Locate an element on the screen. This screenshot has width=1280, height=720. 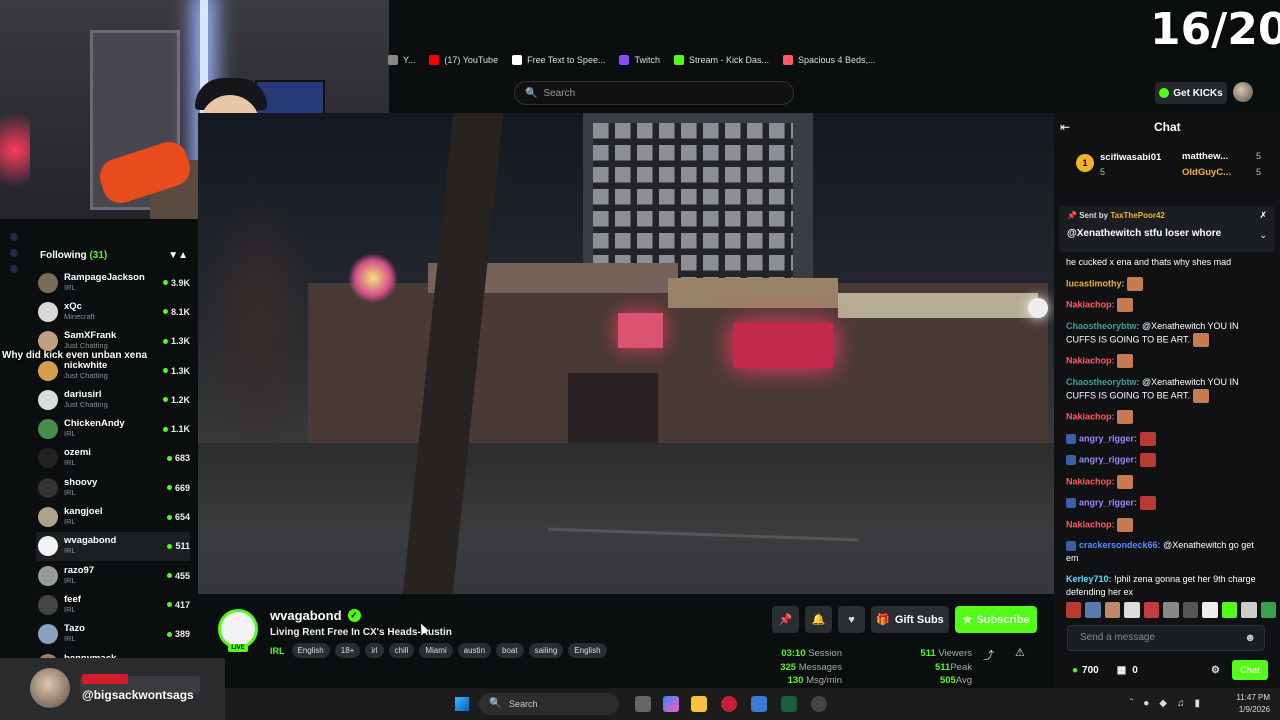
obs-icon is located at coordinates (819, 704).